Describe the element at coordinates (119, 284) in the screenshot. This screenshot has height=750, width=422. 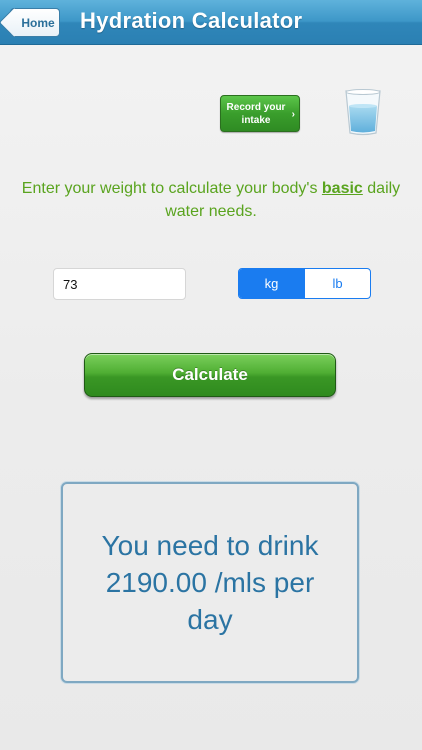
I see `weight-input` at that location.